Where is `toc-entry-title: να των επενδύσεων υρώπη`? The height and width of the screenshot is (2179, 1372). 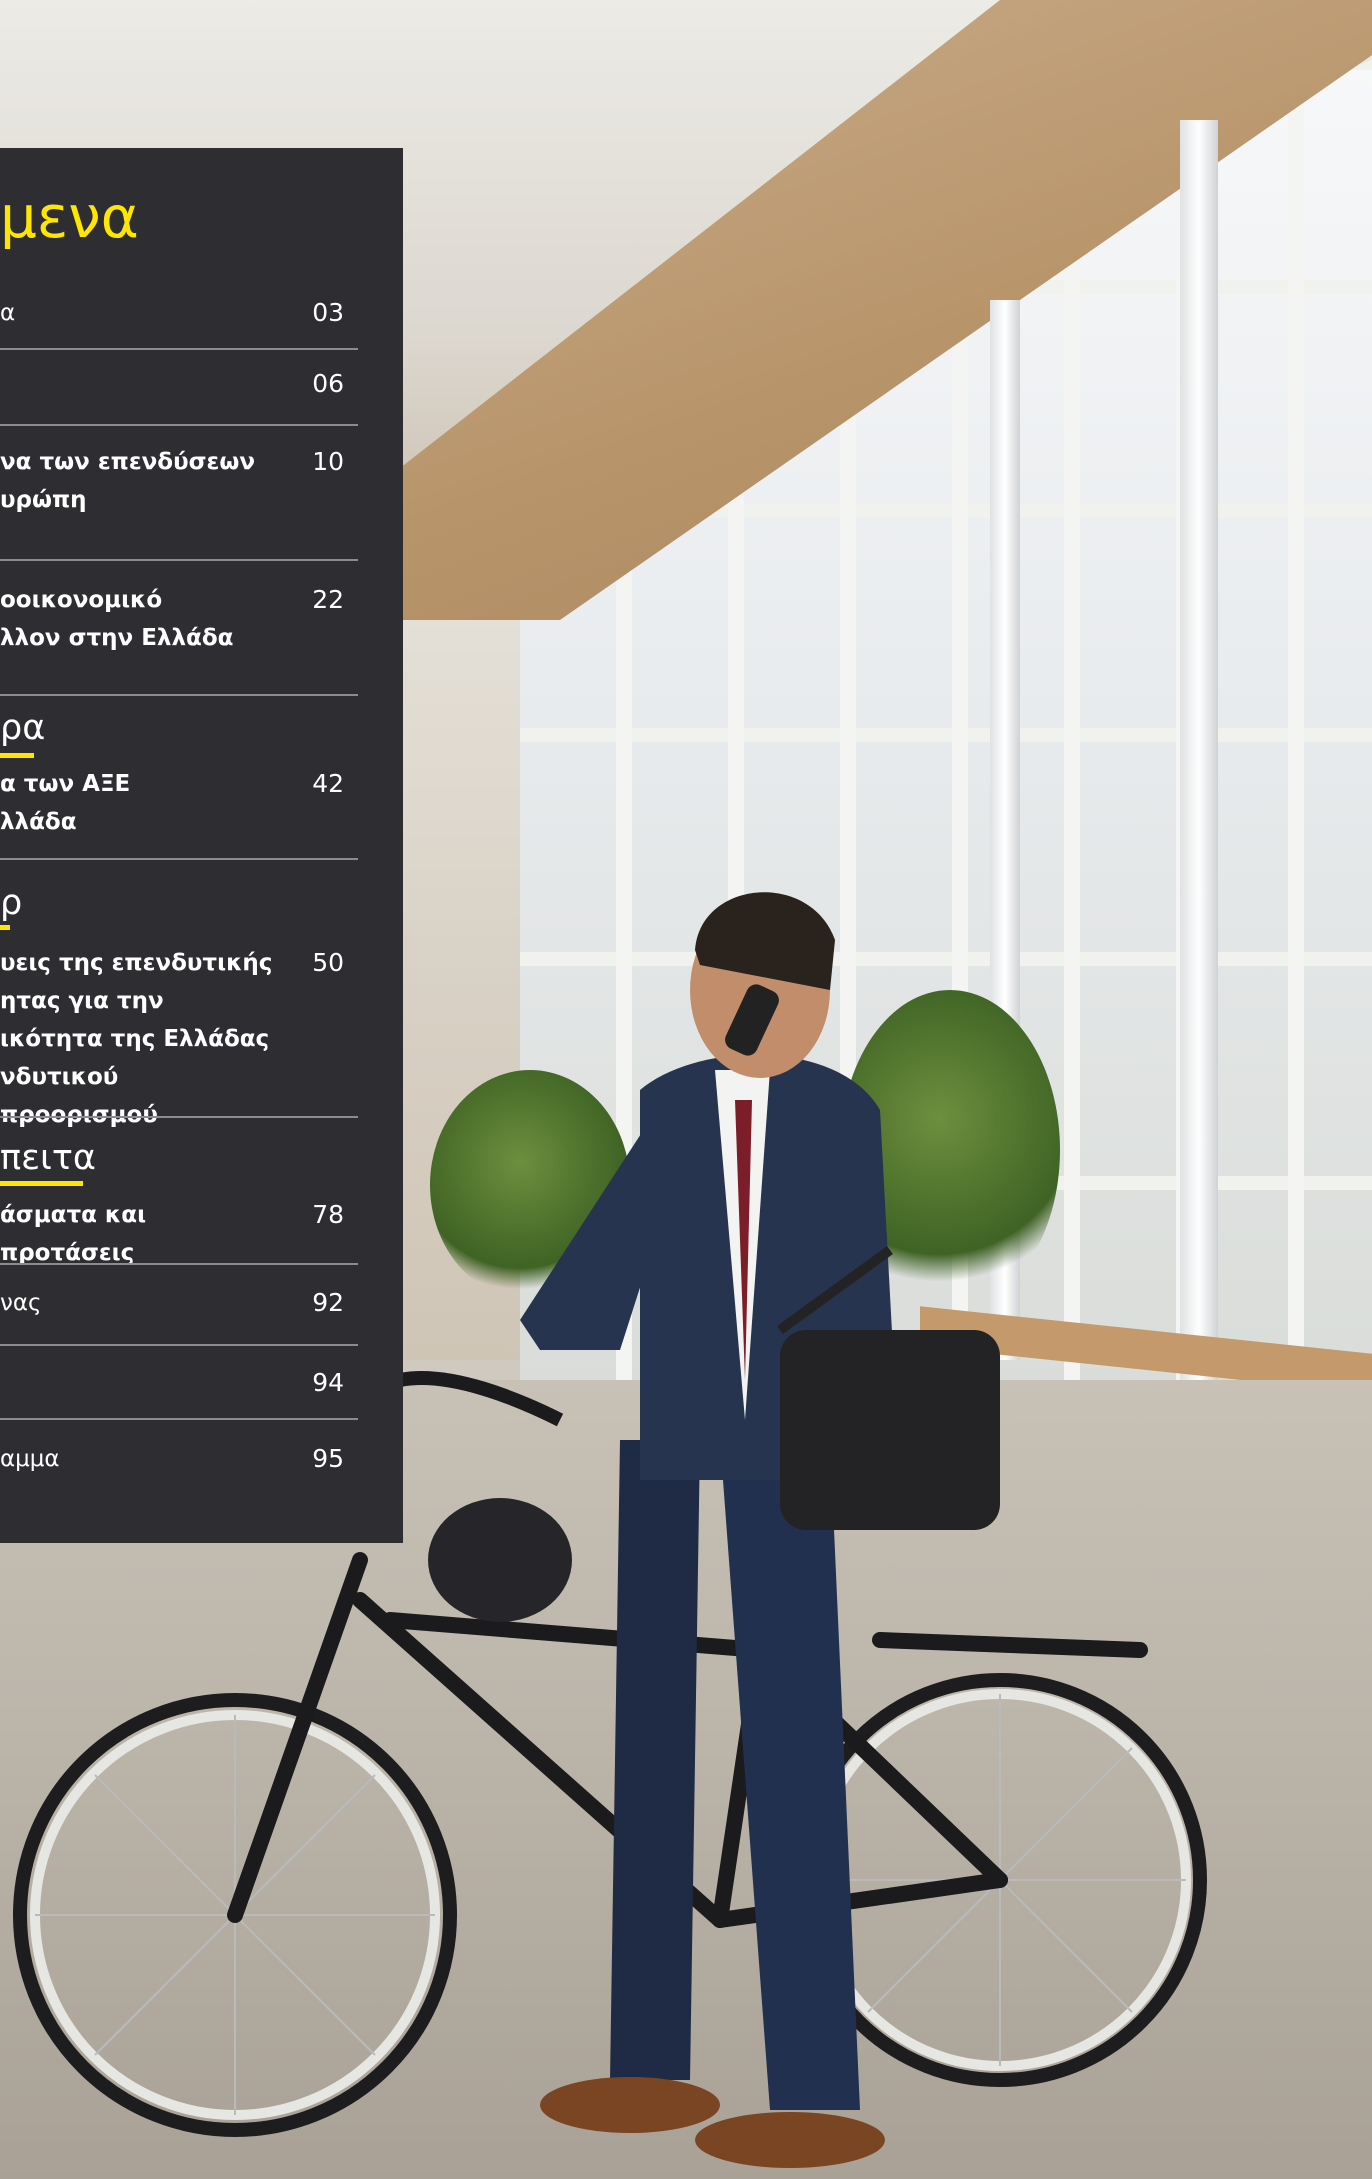
toc-entry-title: να των επενδύσεων υρώπη is located at coordinates (127, 481).